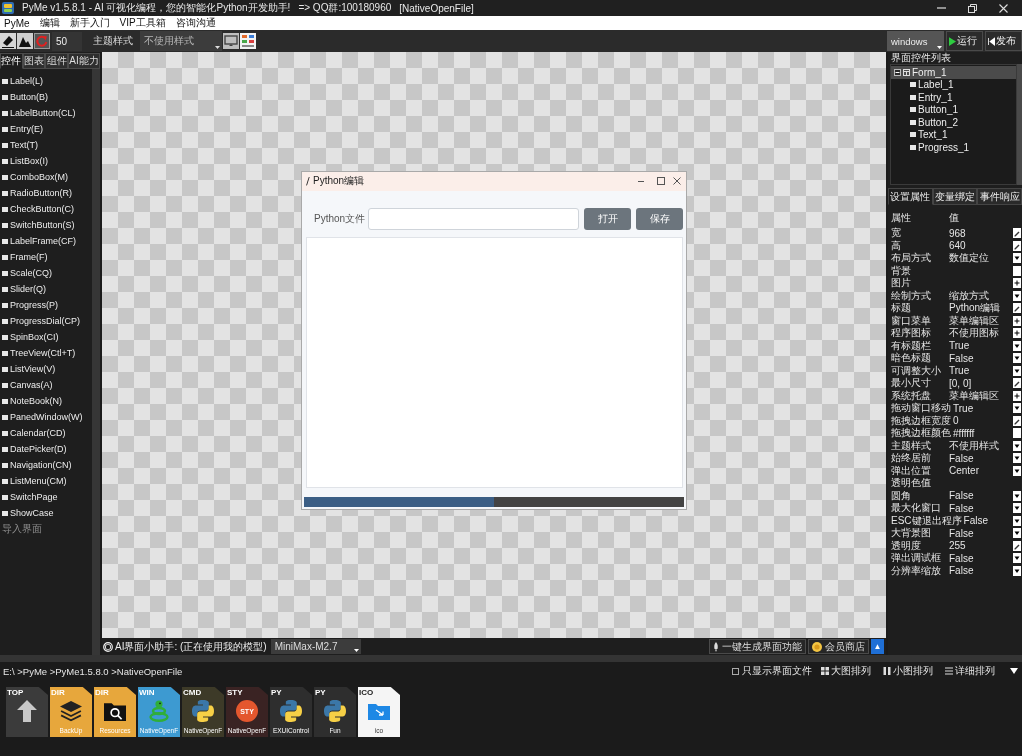 The image size is (1022, 756). I want to click on generate-ui-button: 一键生成界面功能, so click(757, 646).